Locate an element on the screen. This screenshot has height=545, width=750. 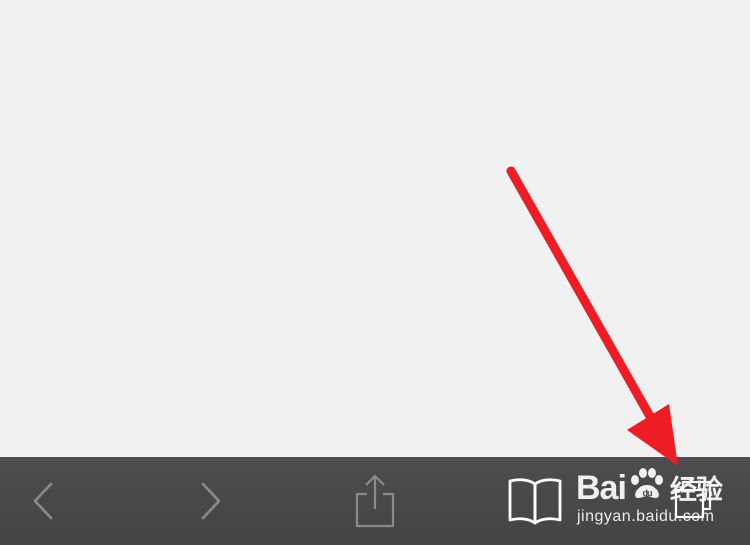
chevron-left-icon is located at coordinates (43, 501).